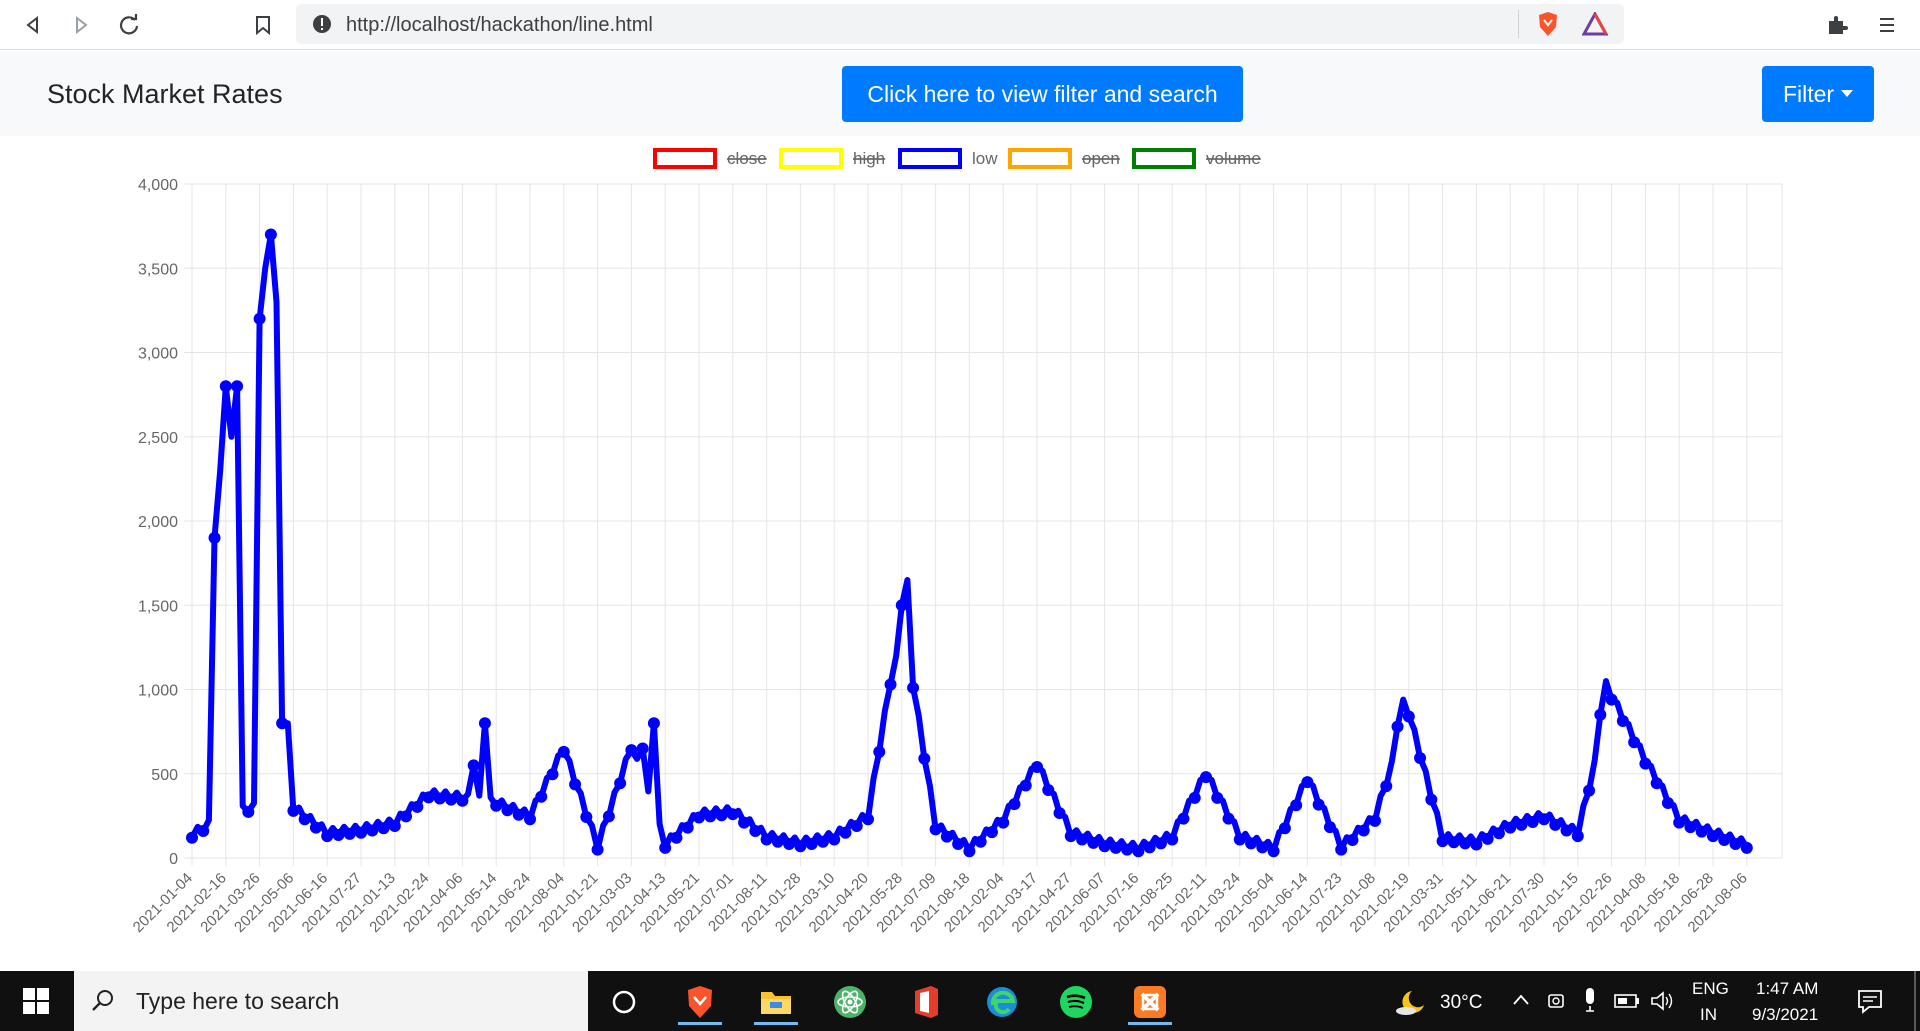  I want to click on legend-swatch-low, so click(930, 158).